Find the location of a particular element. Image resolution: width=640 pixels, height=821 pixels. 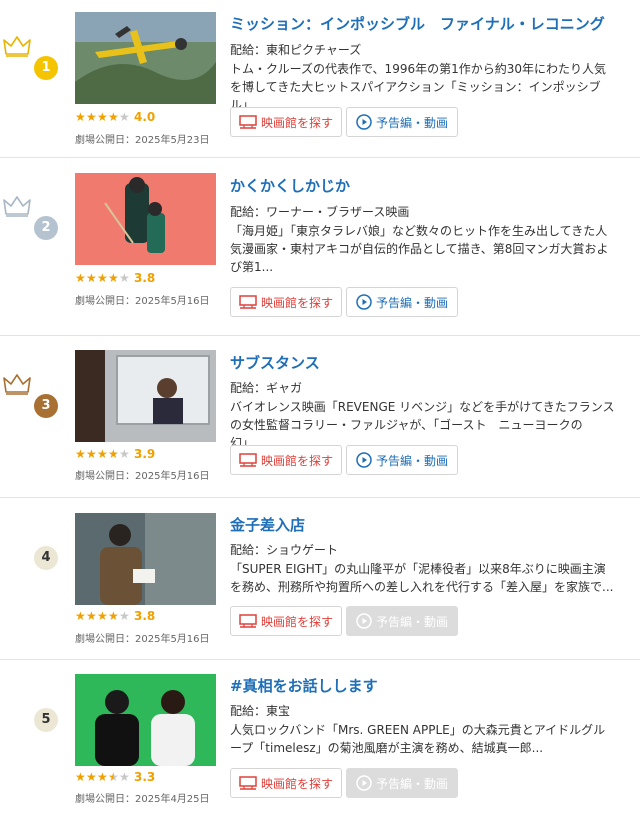

distributor: 配給：ショウゲート is located at coordinates (284, 550).